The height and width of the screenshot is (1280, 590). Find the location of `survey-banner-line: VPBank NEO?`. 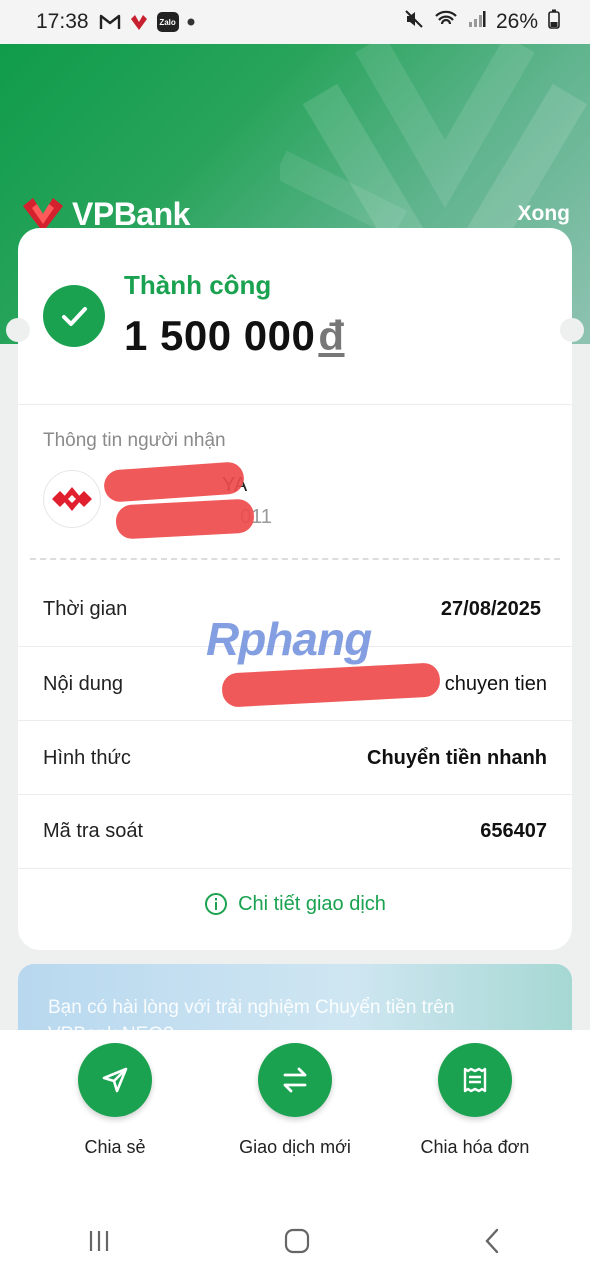

survey-banner-line: VPBank NEO? is located at coordinates (251, 1025).